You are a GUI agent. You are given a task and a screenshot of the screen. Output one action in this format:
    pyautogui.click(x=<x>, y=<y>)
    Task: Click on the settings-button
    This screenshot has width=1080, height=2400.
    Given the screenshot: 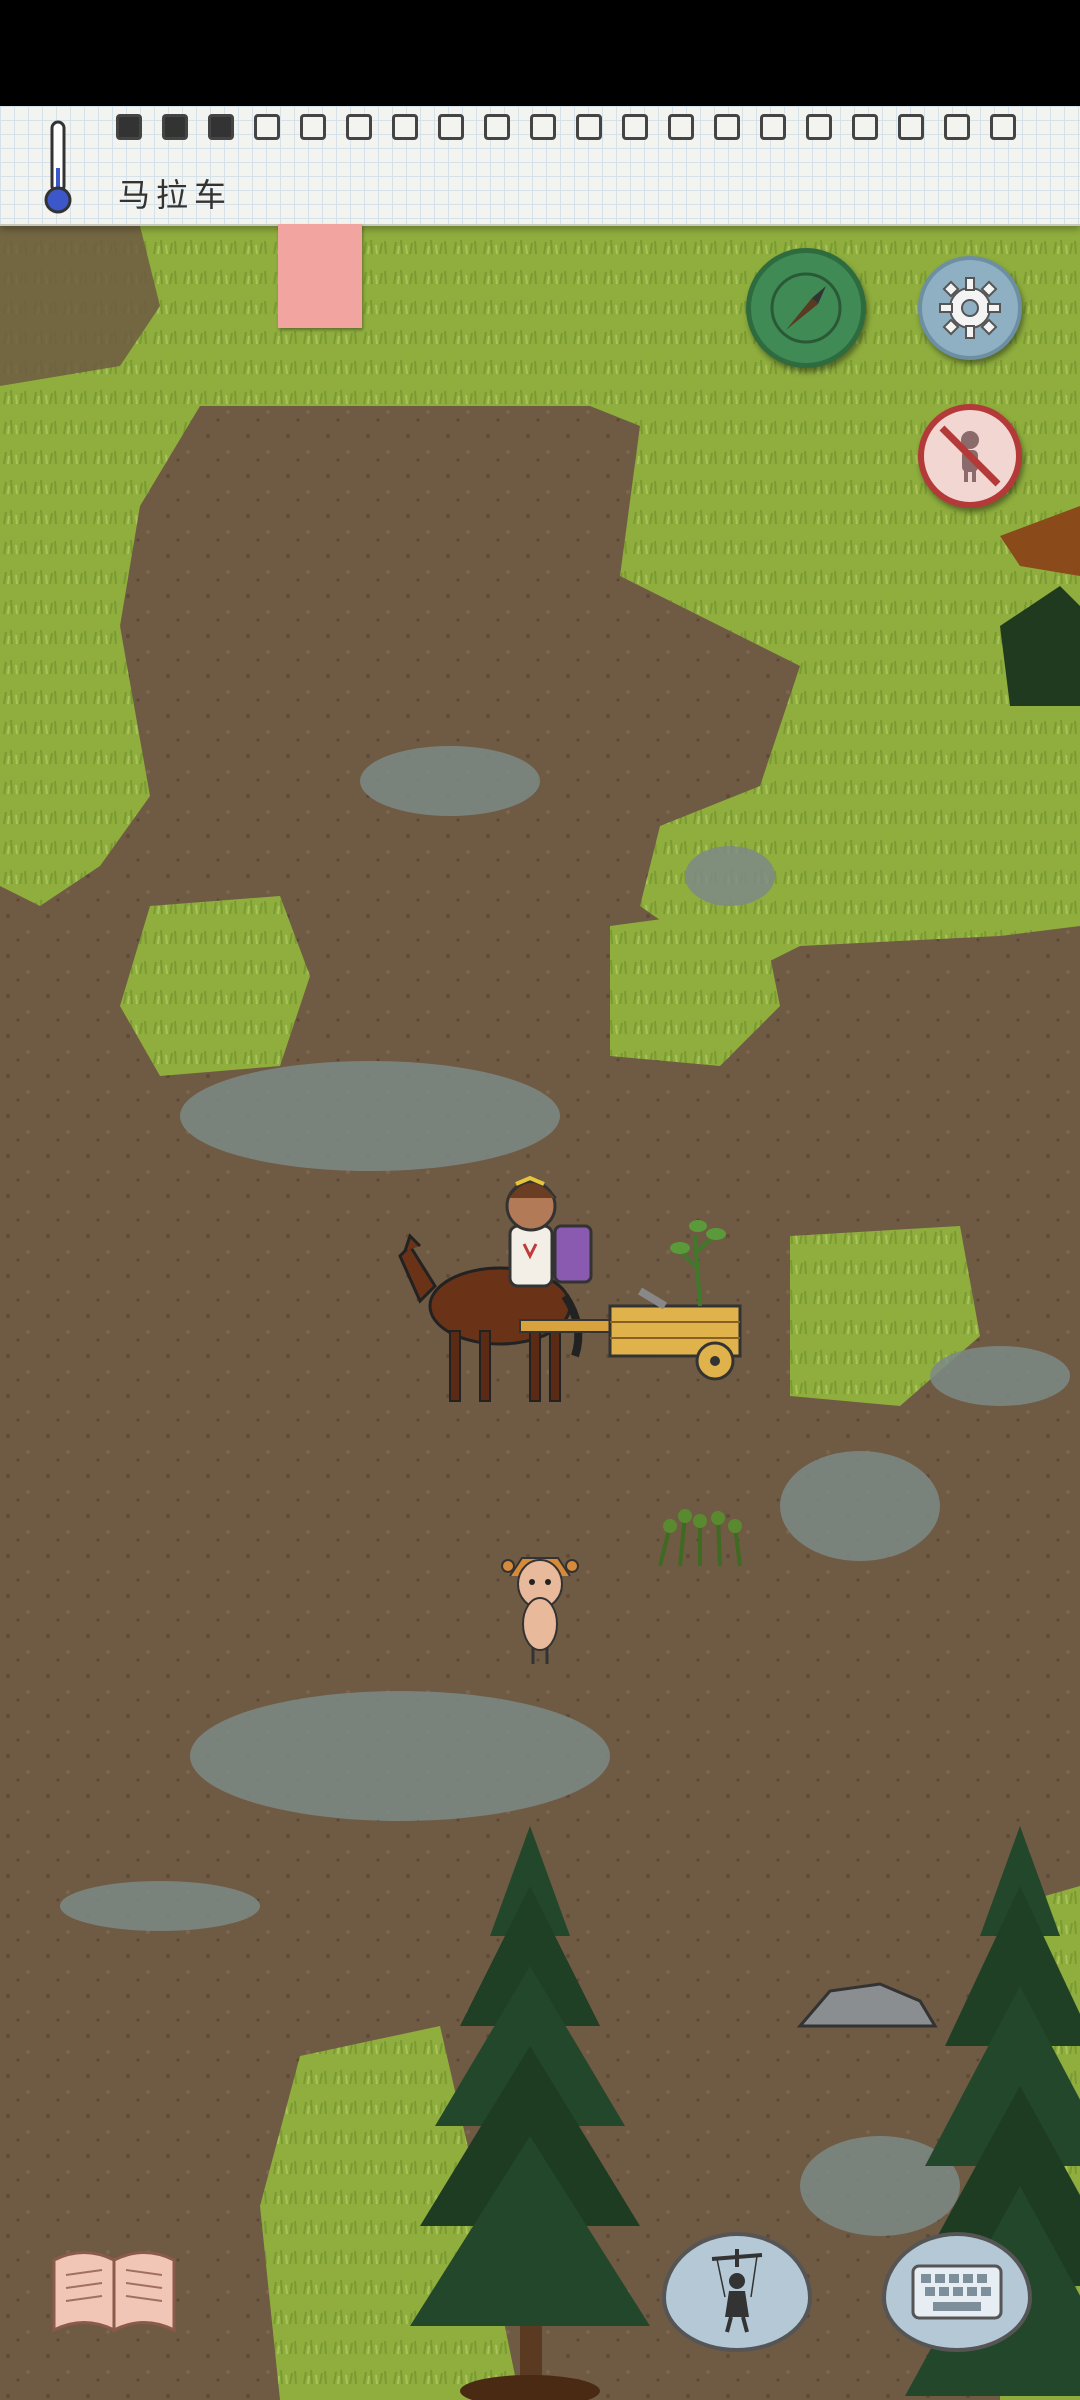 What is the action you would take?
    pyautogui.click(x=970, y=308)
    